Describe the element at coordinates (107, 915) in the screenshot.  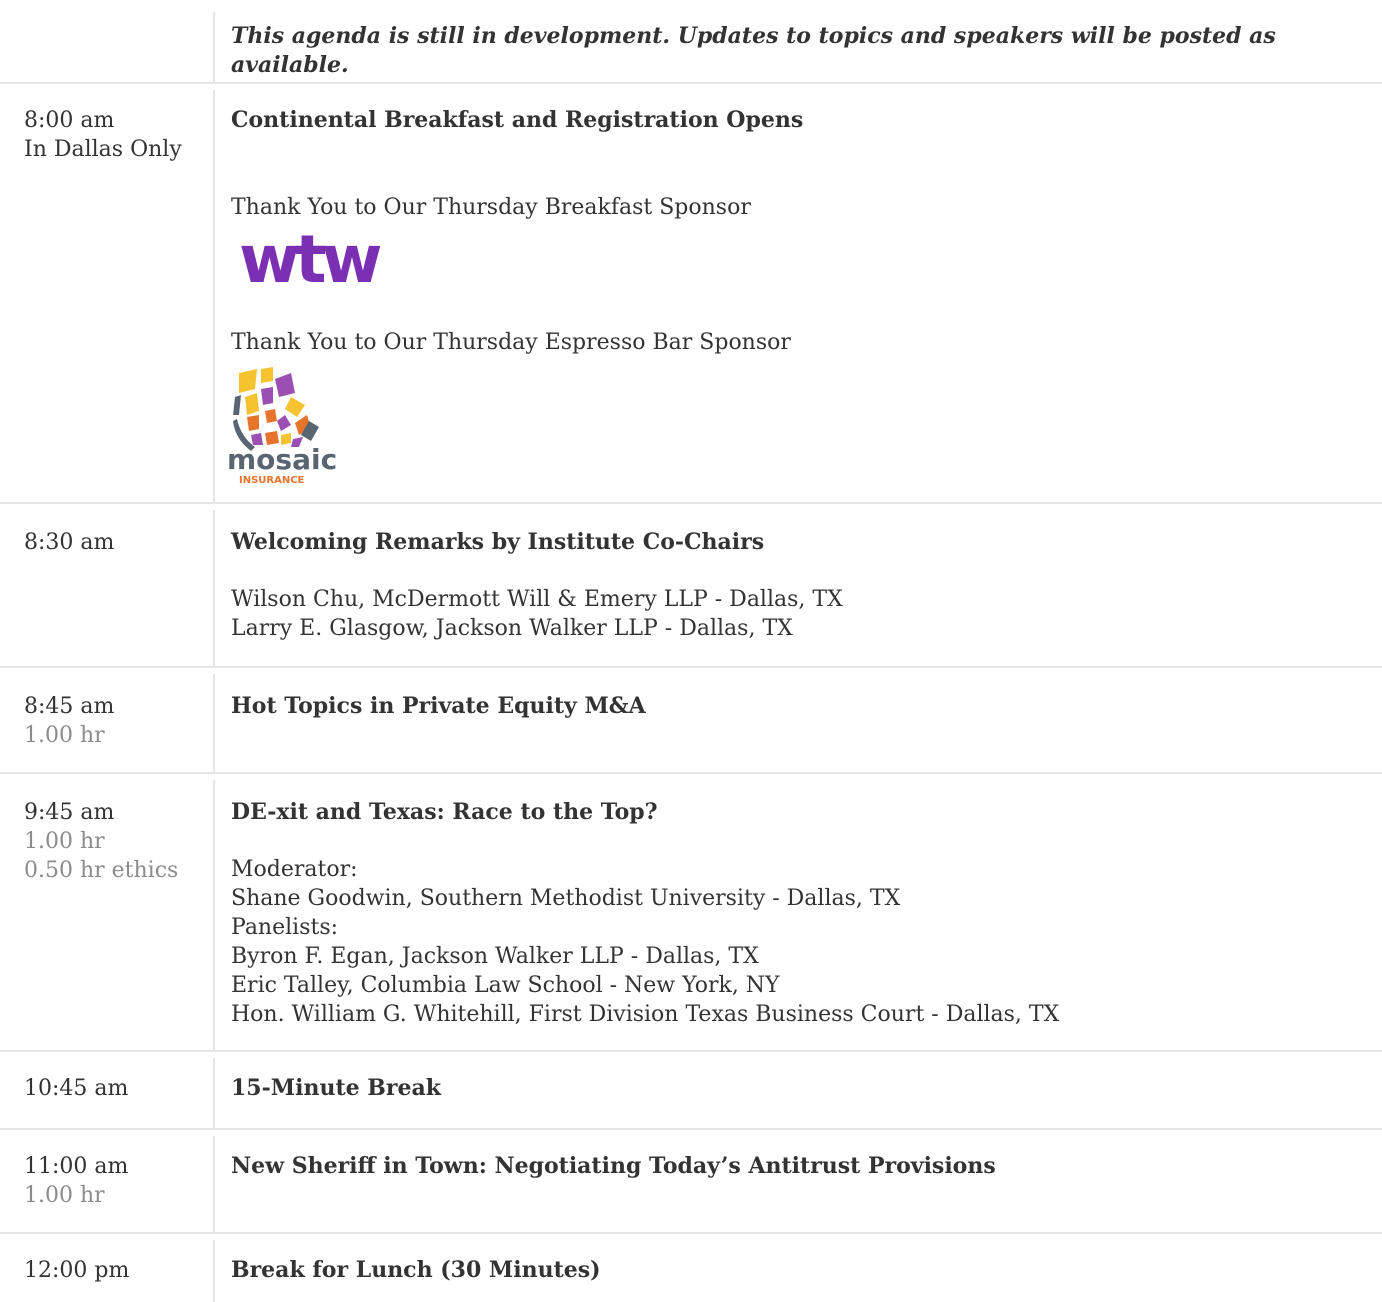
I see `time-cell: 9:45 am 1.00 hr 0.50 hr ethics` at that location.